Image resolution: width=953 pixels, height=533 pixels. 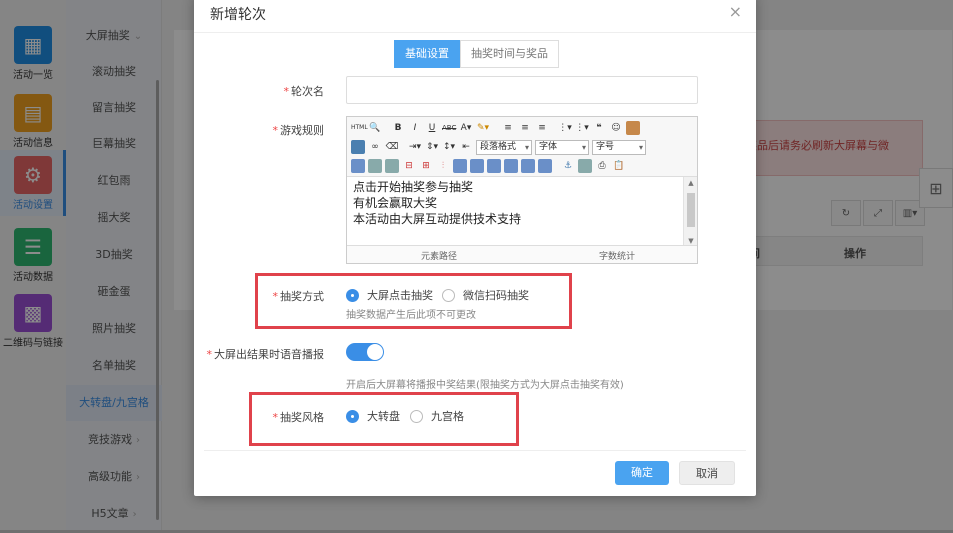 What do you see at coordinates (449, 128) in the screenshot?
I see `strikethrough-icon: ABC` at bounding box center [449, 128].